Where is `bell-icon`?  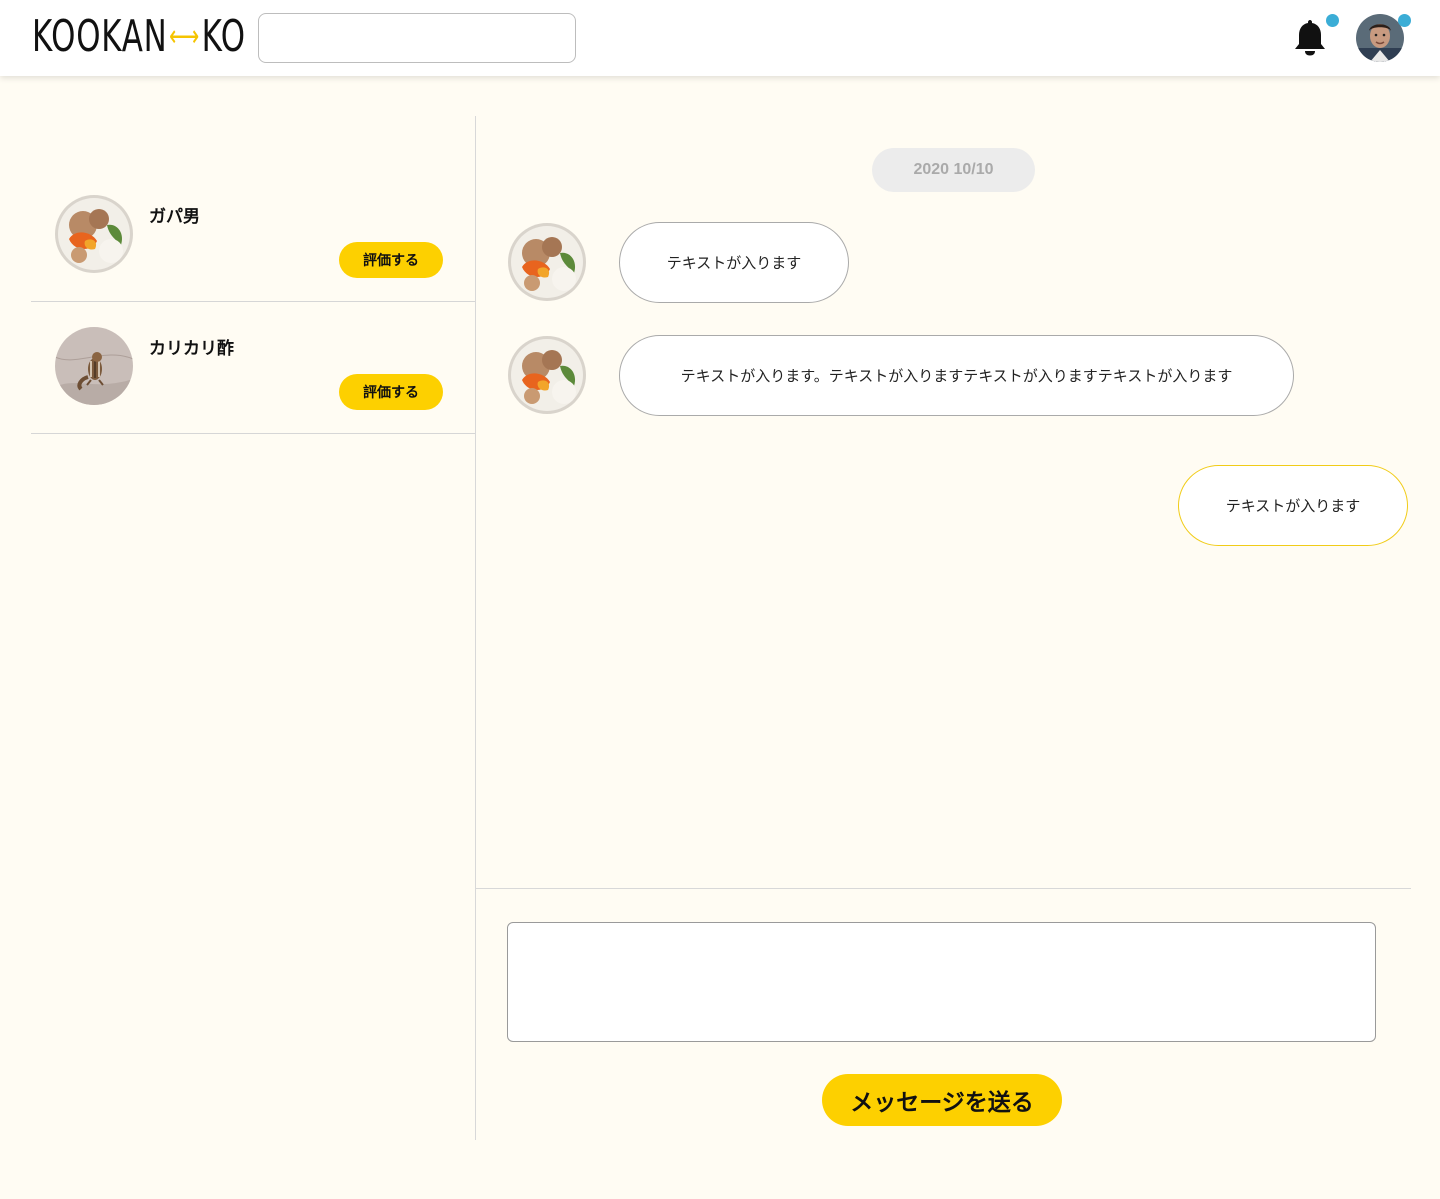
bell-icon is located at coordinates (1310, 37).